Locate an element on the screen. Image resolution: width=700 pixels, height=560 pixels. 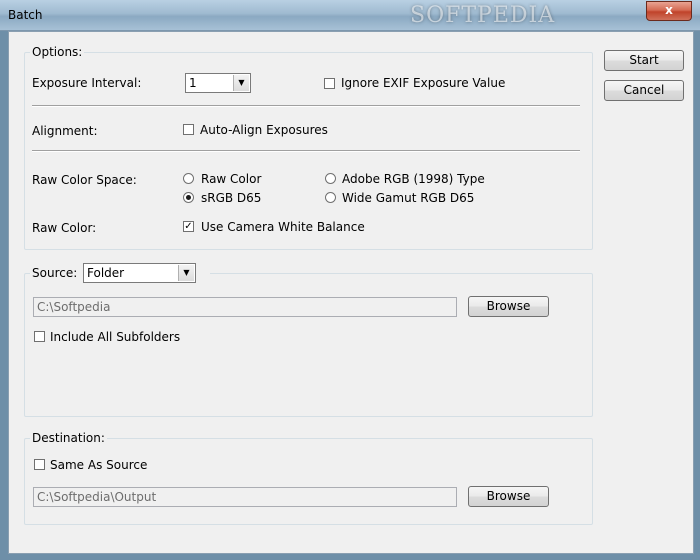
source-label: Source: is located at coordinates (55, 273).